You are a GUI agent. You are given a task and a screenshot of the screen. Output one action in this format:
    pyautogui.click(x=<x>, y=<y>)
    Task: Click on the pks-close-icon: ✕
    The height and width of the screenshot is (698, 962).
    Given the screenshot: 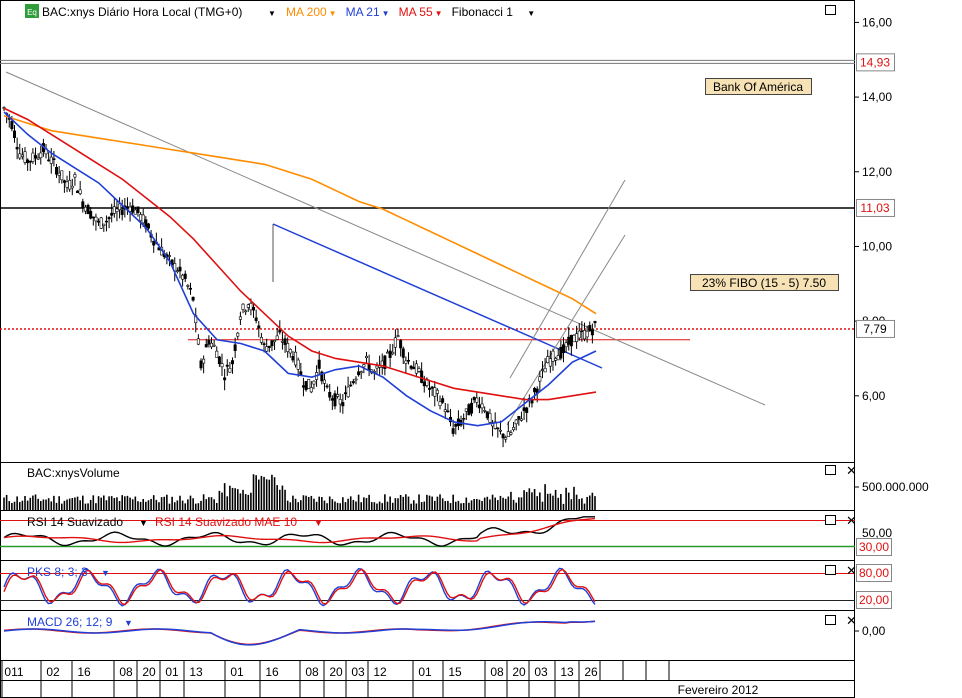 What is the action you would take?
    pyautogui.click(x=851, y=570)
    